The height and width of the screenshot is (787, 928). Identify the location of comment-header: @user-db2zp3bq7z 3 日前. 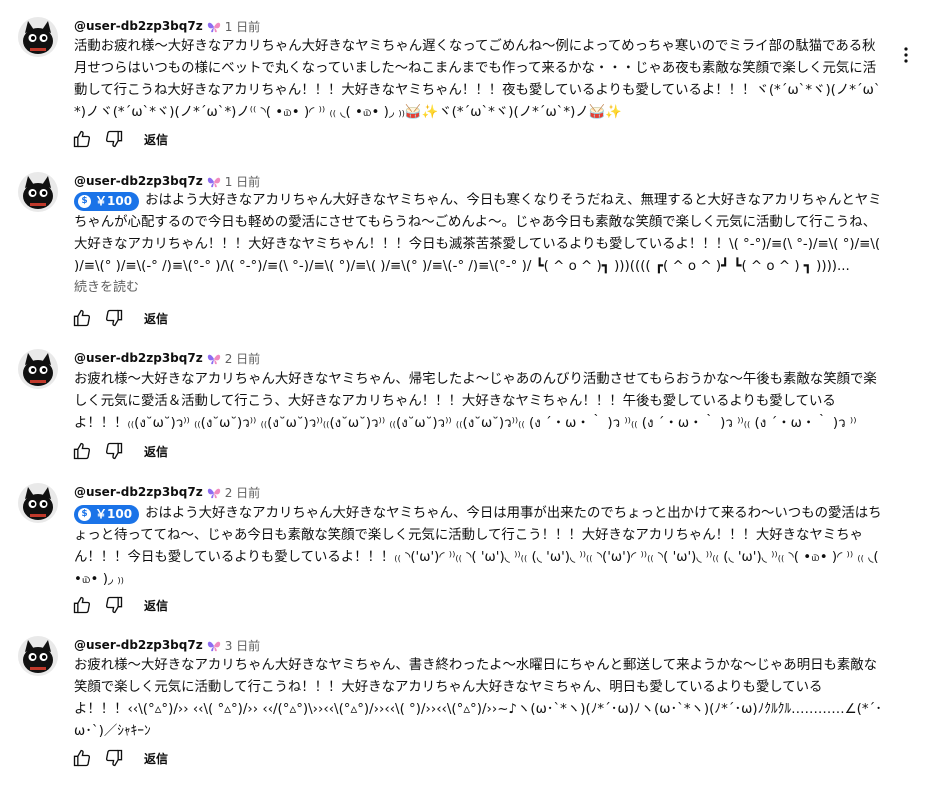
(167, 645).